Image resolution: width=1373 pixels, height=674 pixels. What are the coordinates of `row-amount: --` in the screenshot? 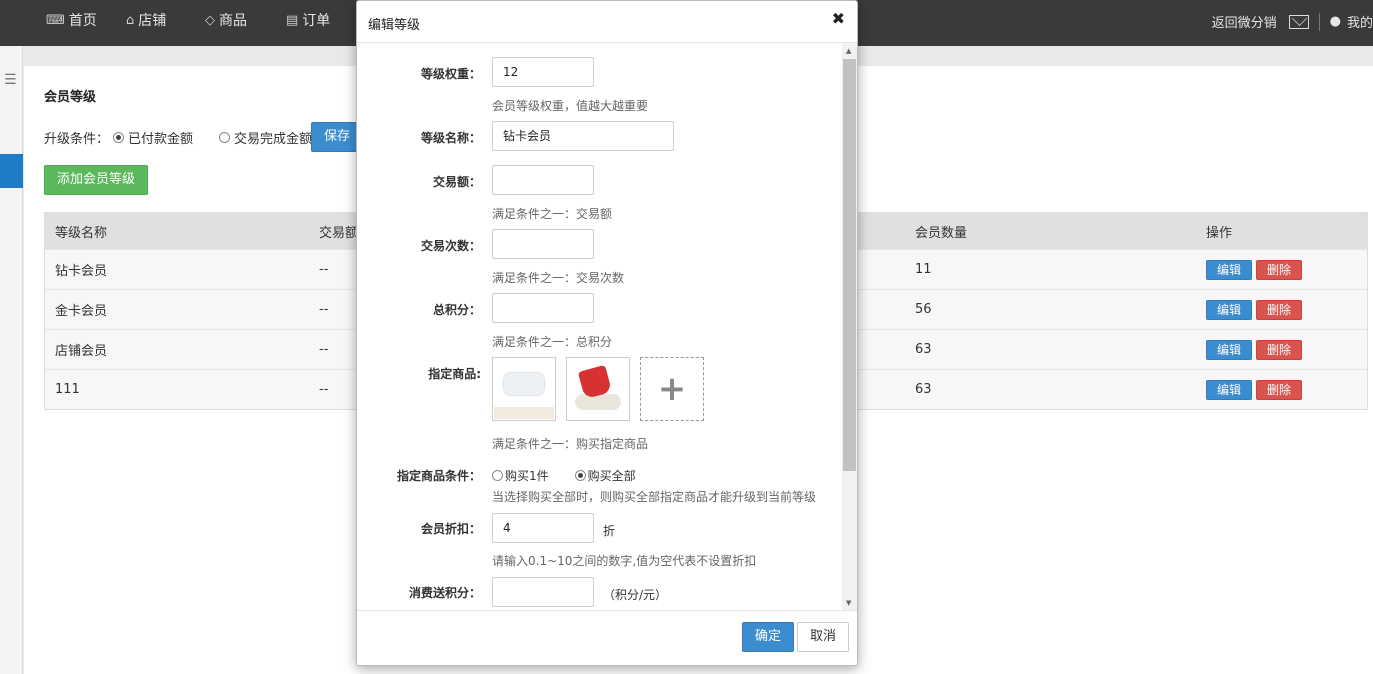 It's located at (324, 309).